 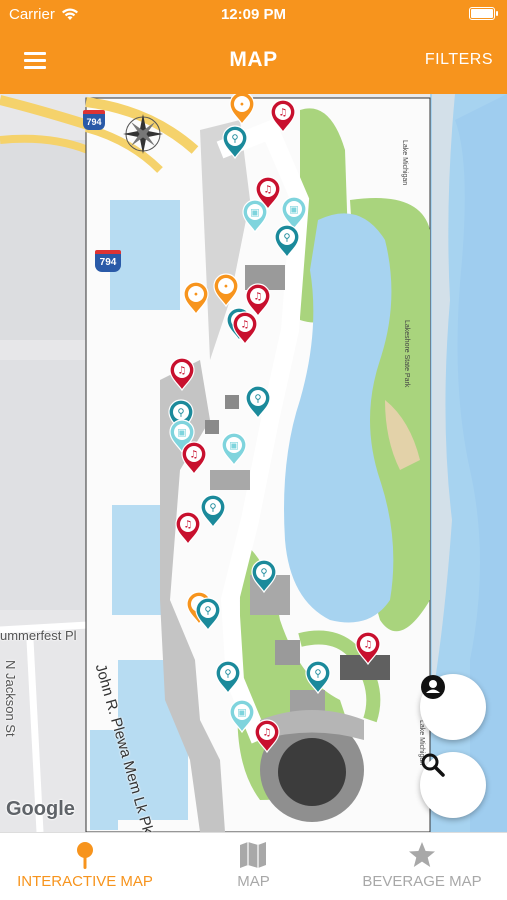 I want to click on status-bar: Carrier 12:09 PM, so click(x=253, y=15).